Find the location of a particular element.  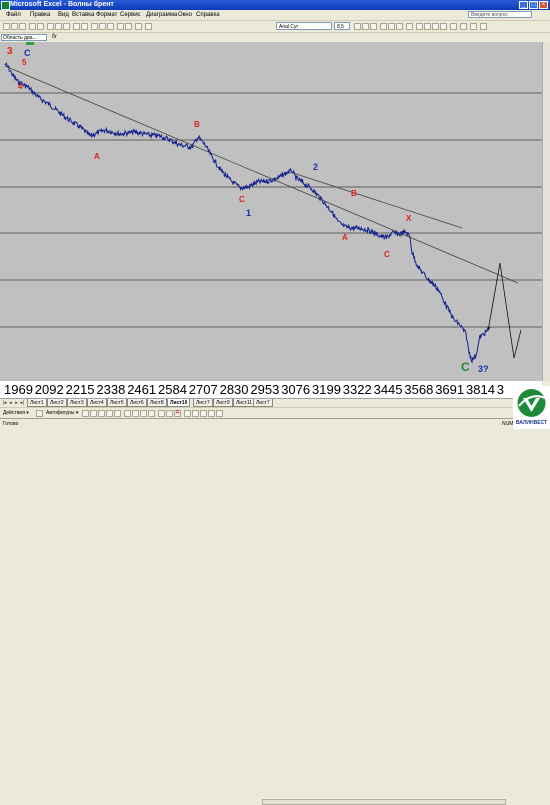

increase-decimal-icon is located at coordinates (435, 26).